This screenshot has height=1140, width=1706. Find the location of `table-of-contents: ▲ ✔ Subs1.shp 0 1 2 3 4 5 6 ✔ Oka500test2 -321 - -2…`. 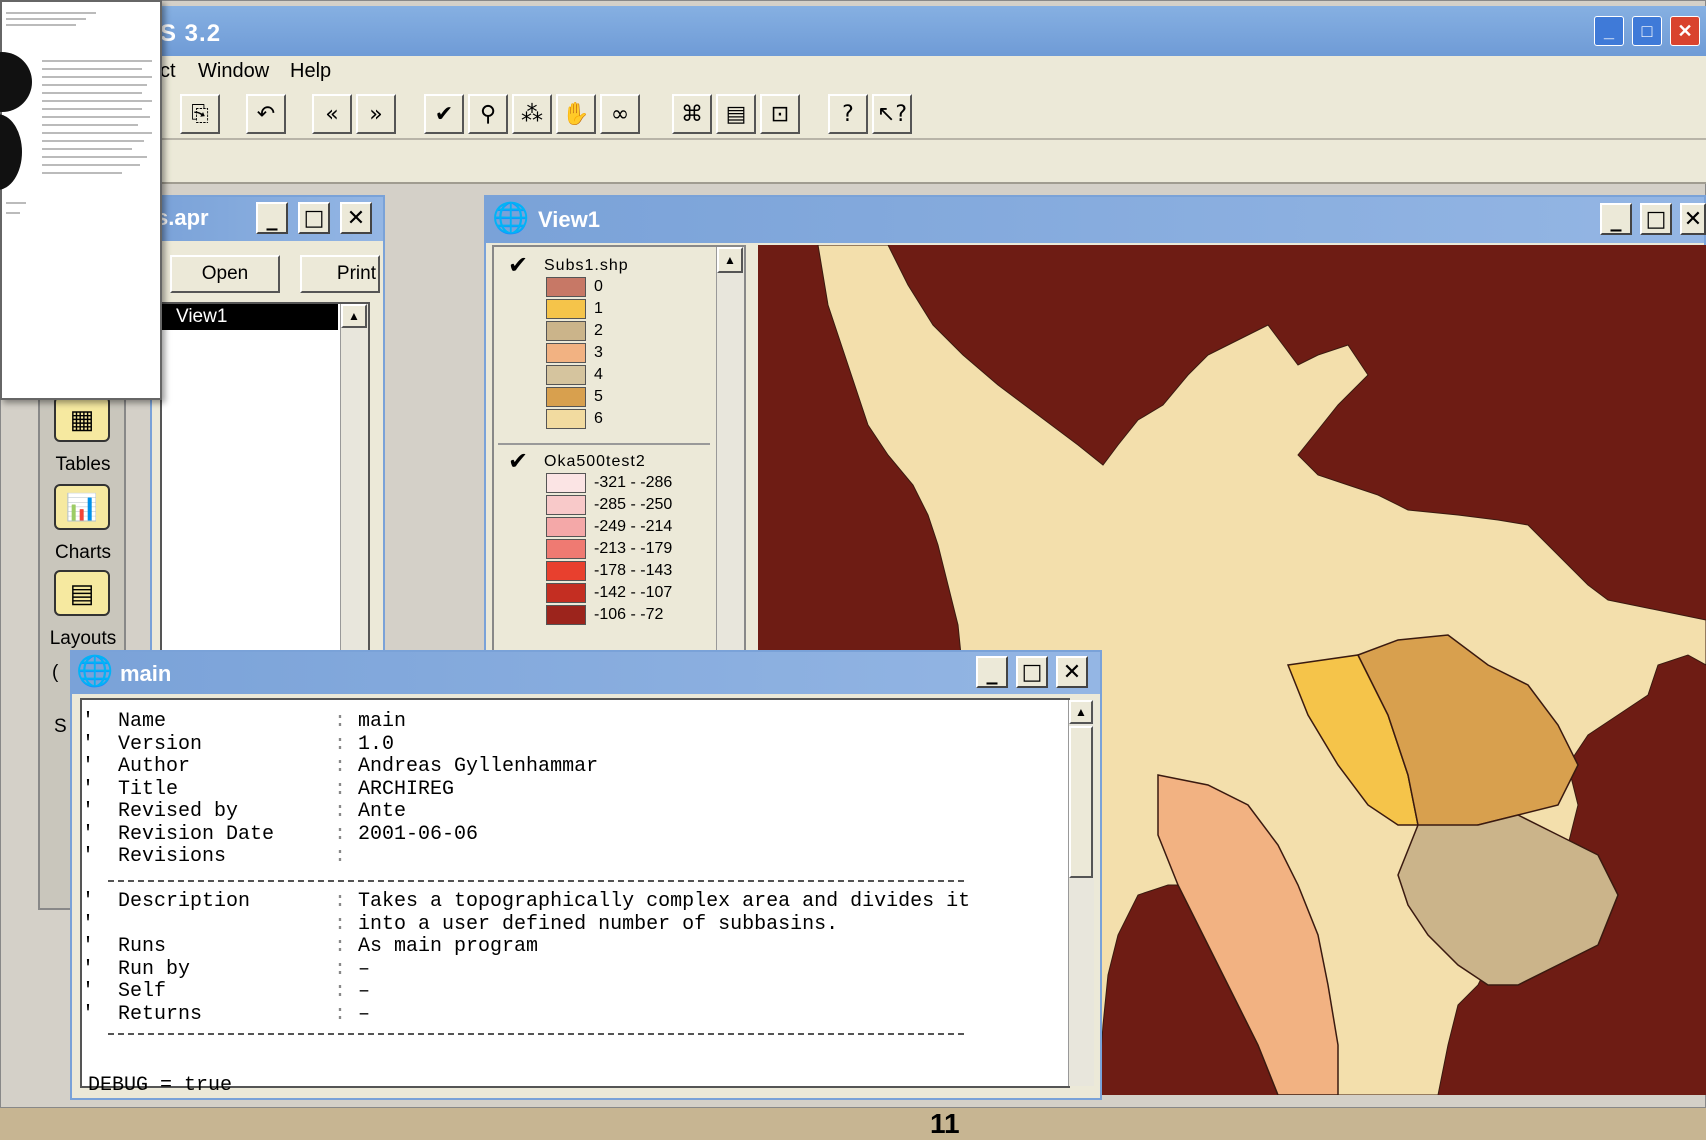

table-of-contents: ▲ ✔ Subs1.shp 0 1 2 3 4 5 6 ✔ Oka500test2 -321 - -2… is located at coordinates (619, 475).